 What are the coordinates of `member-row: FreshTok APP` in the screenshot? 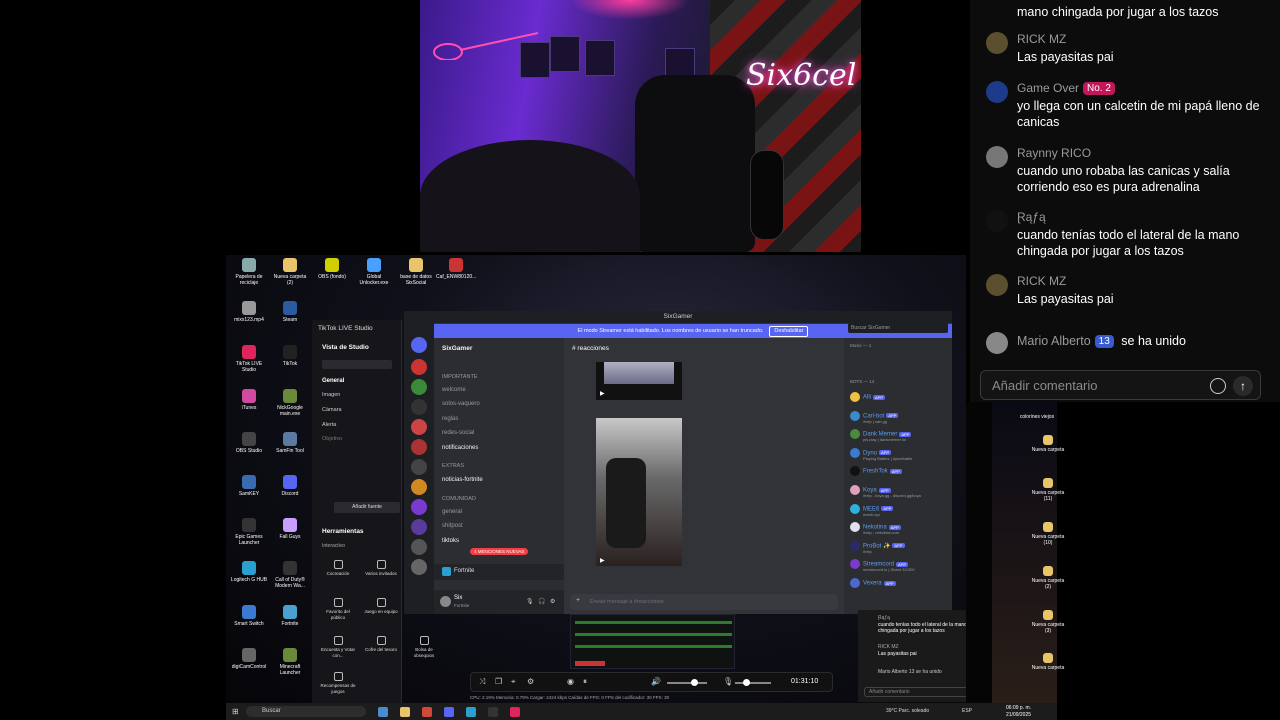 It's located at (876, 471).